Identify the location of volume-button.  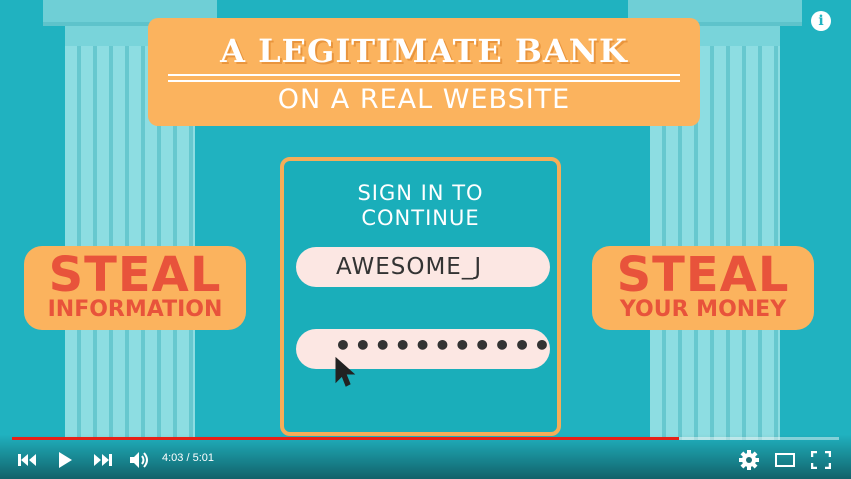
(140, 460).